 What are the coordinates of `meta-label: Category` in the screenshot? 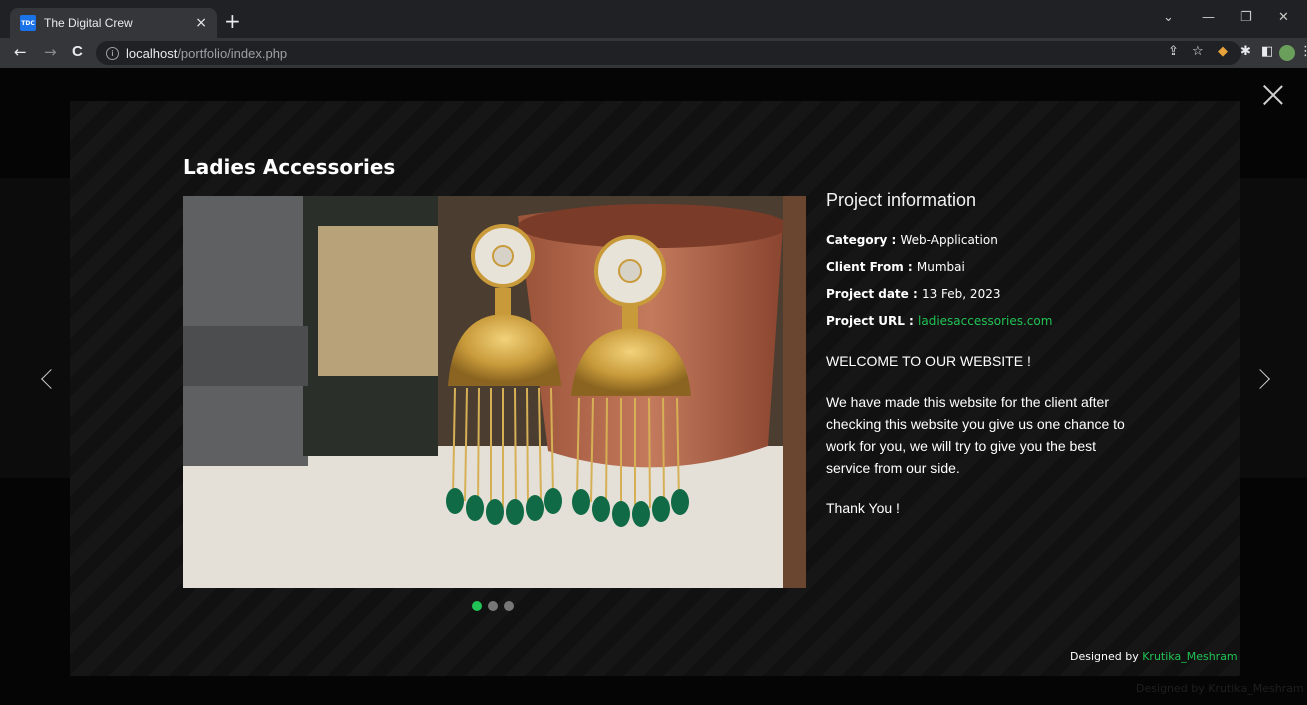 It's located at (857, 240).